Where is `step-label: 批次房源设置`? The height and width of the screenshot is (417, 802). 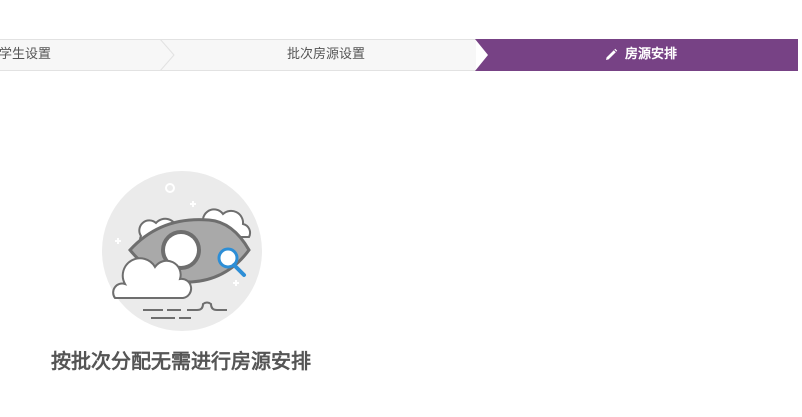 step-label: 批次房源设置 is located at coordinates (326, 54).